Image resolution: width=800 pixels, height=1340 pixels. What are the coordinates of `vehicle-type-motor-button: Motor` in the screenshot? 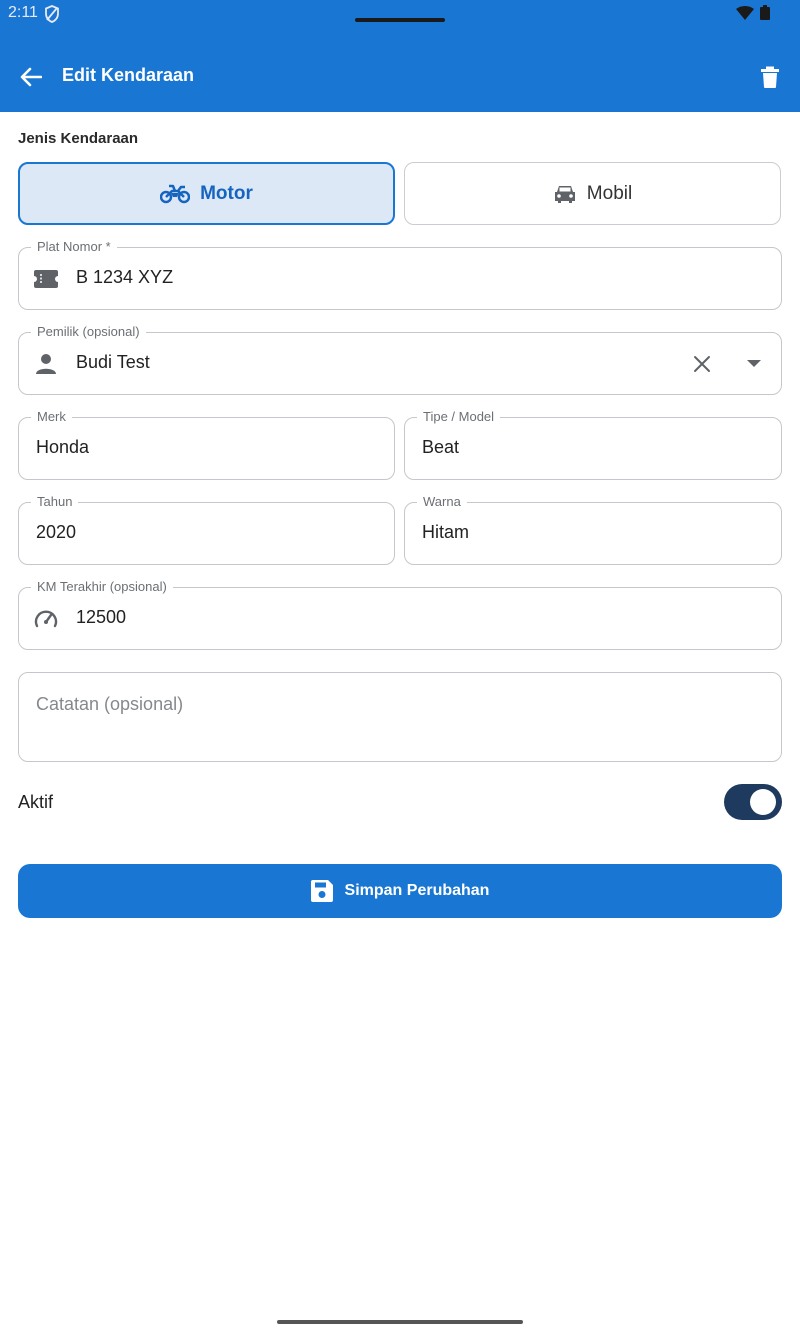 It's located at (206, 193).